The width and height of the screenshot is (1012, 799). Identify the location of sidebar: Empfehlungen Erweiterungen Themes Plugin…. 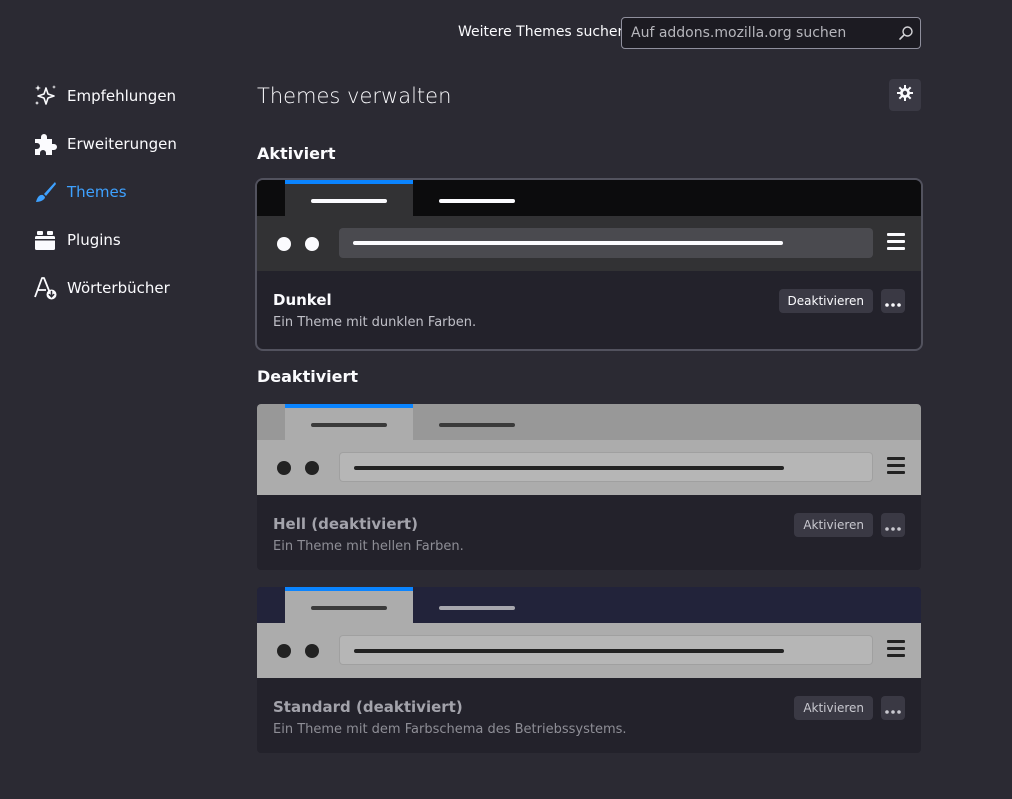
(132, 192).